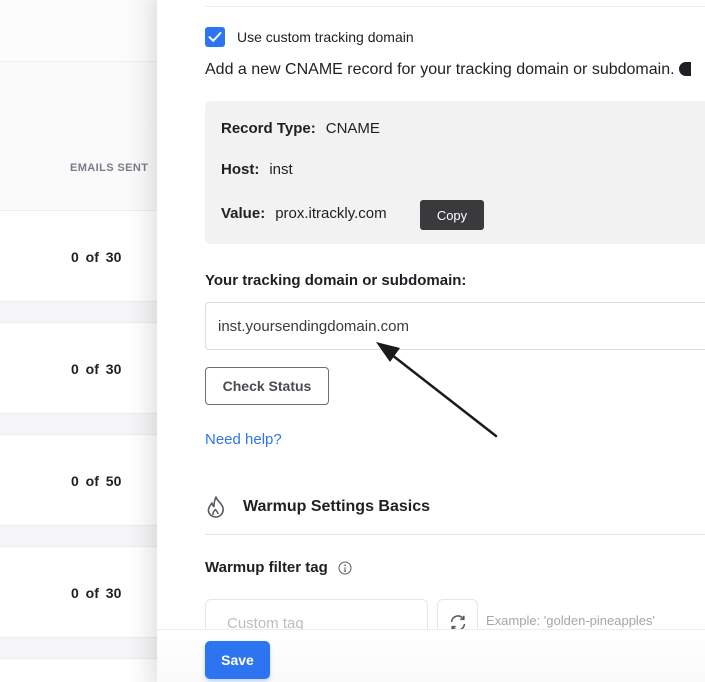  I want to click on custom-tracking-checkbox, so click(215, 37).